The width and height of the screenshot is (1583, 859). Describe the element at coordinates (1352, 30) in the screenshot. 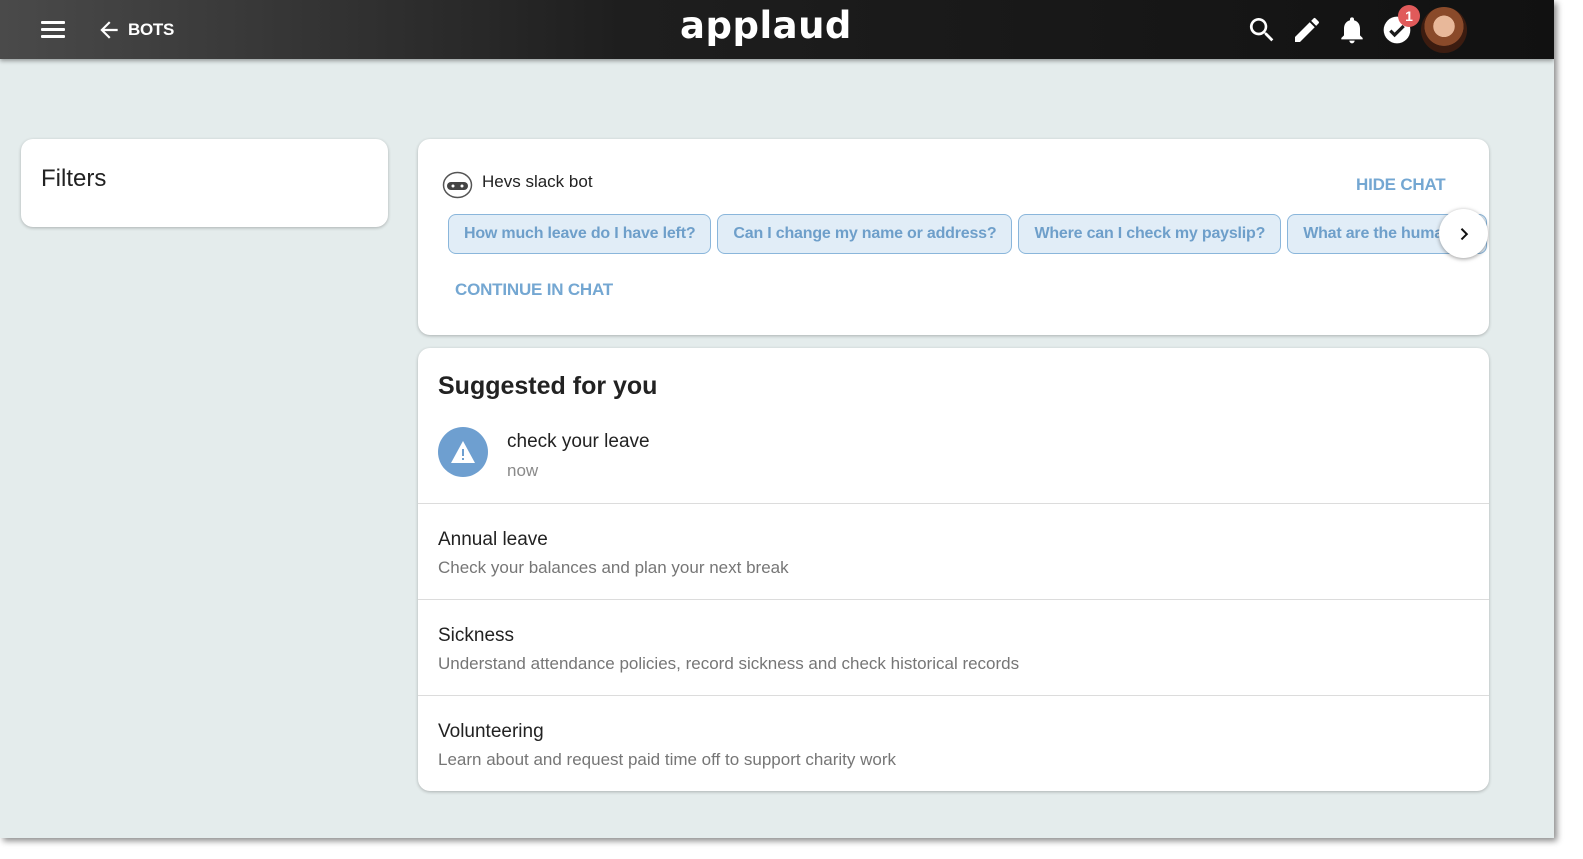

I see `bell-icon` at that location.